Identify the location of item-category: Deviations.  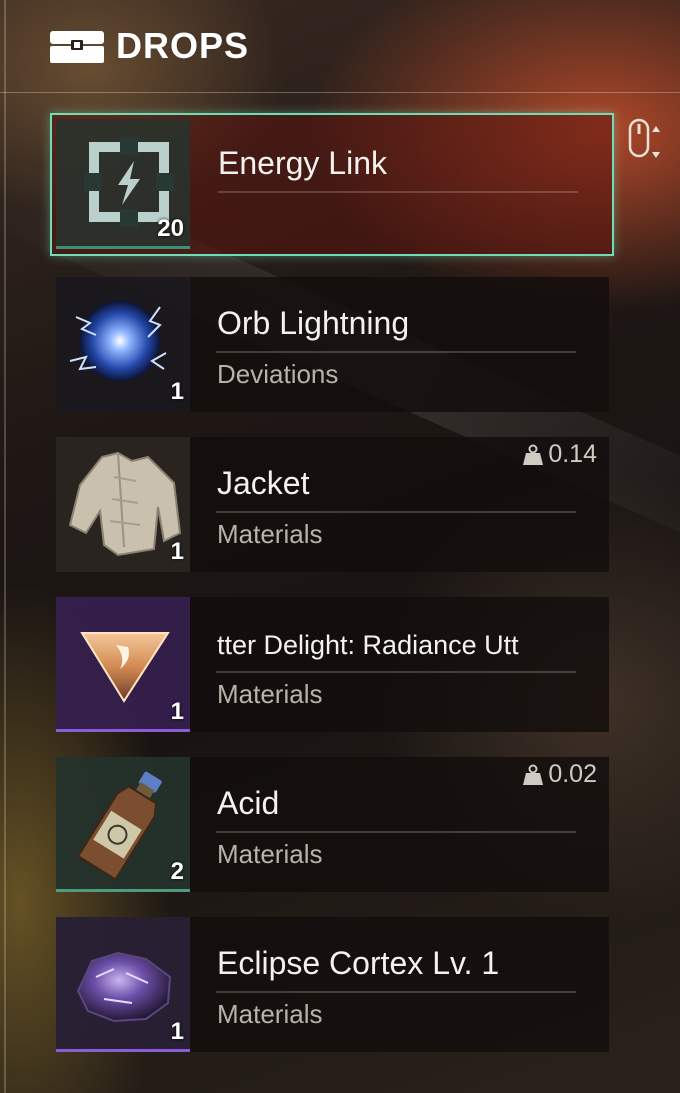
(278, 374).